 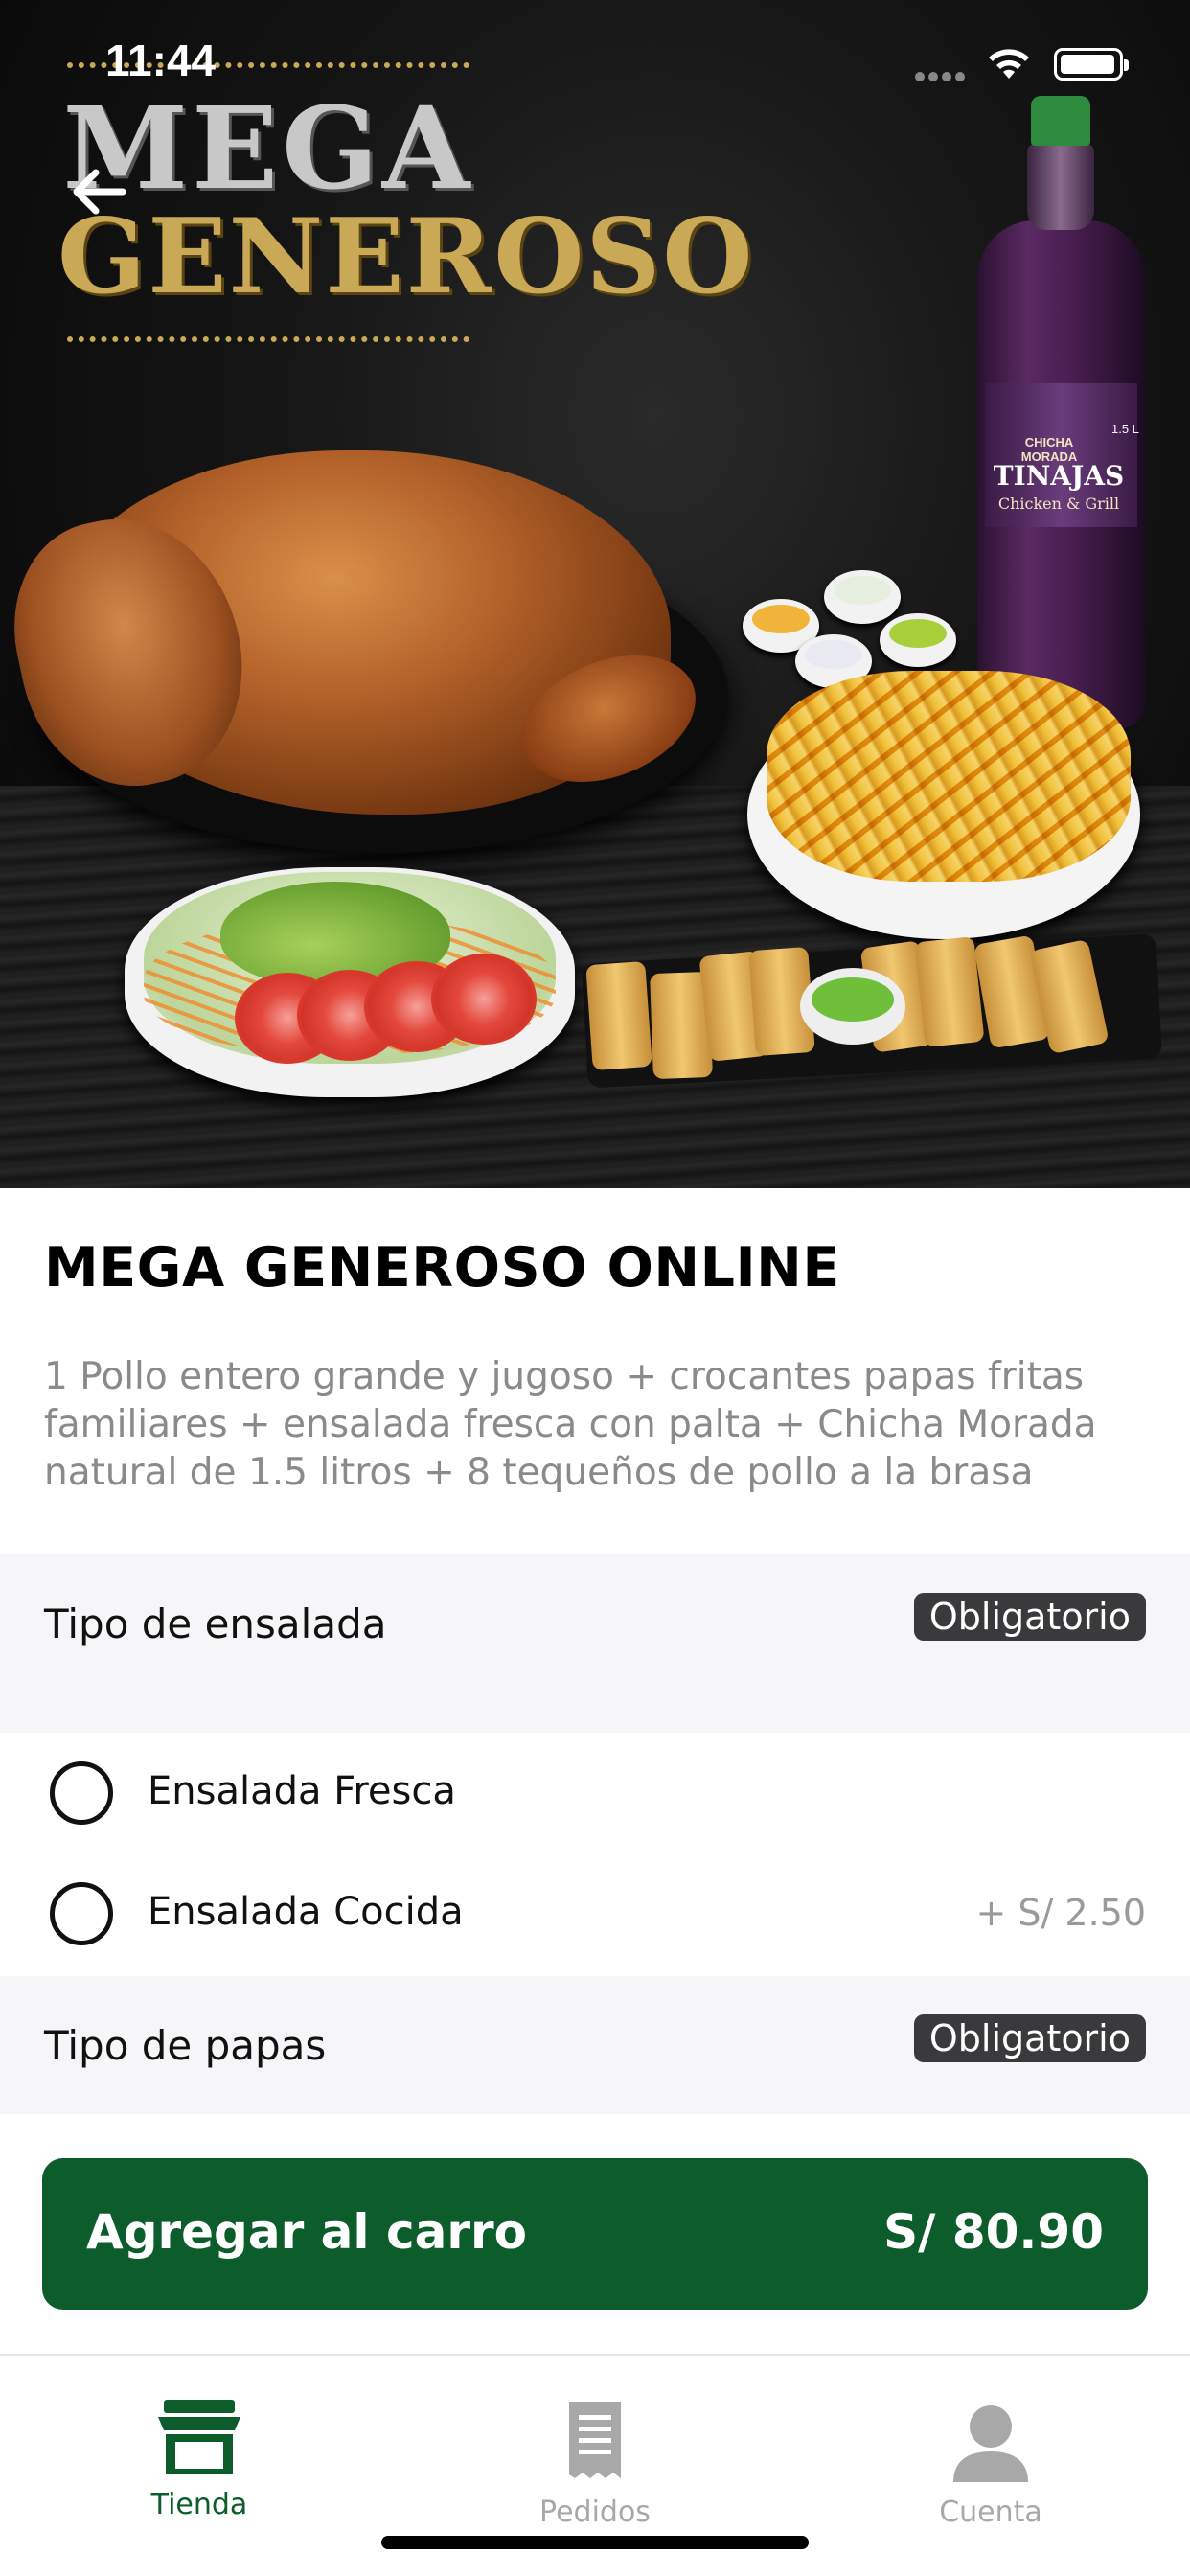 What do you see at coordinates (619, 1016) in the screenshot?
I see `tequeno` at bounding box center [619, 1016].